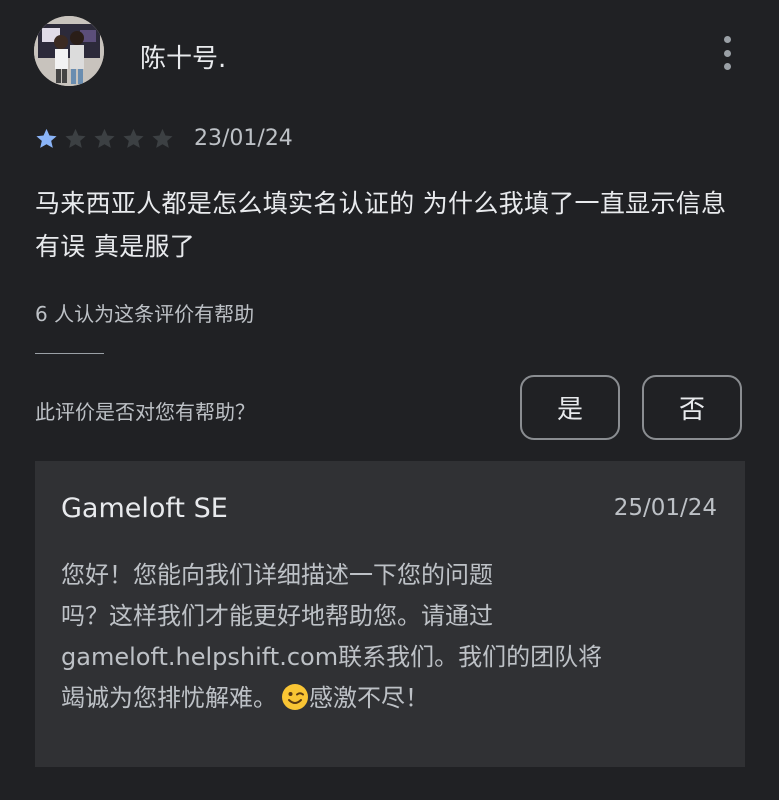  I want to click on developer-name: Gameloft SE, so click(144, 508).